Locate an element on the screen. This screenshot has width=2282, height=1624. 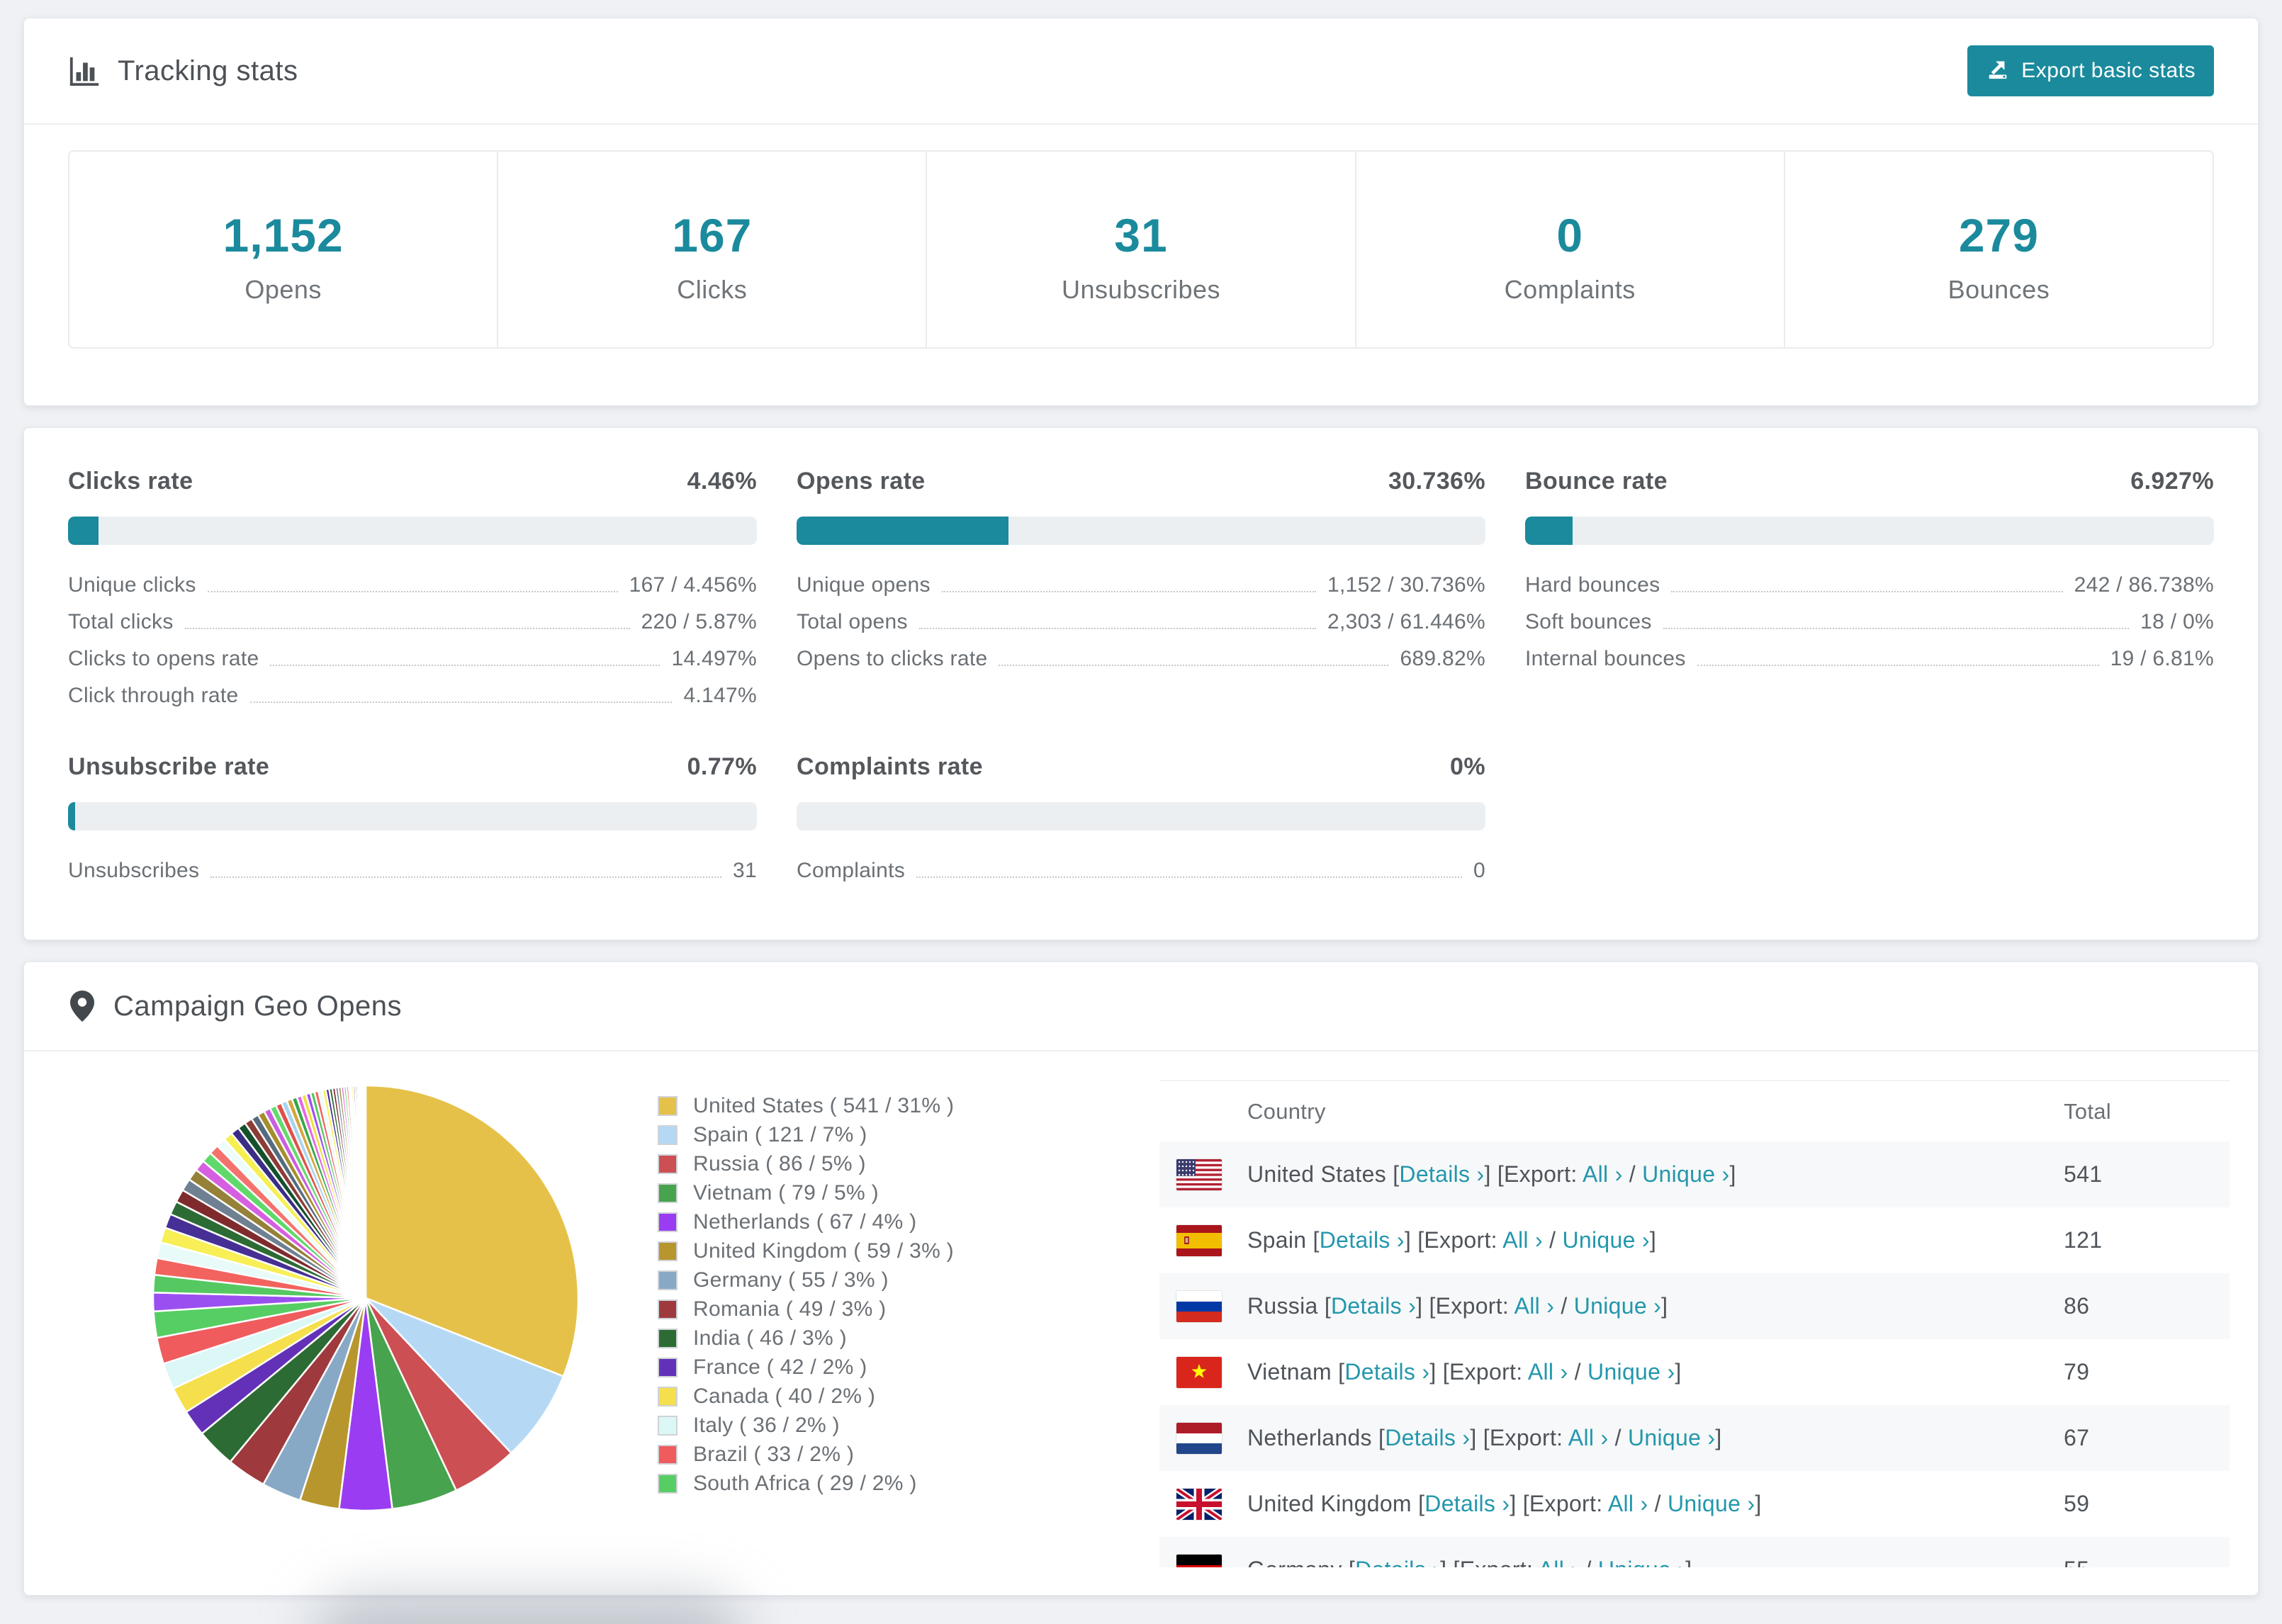
rate-value: 6.927% is located at coordinates (2172, 481).